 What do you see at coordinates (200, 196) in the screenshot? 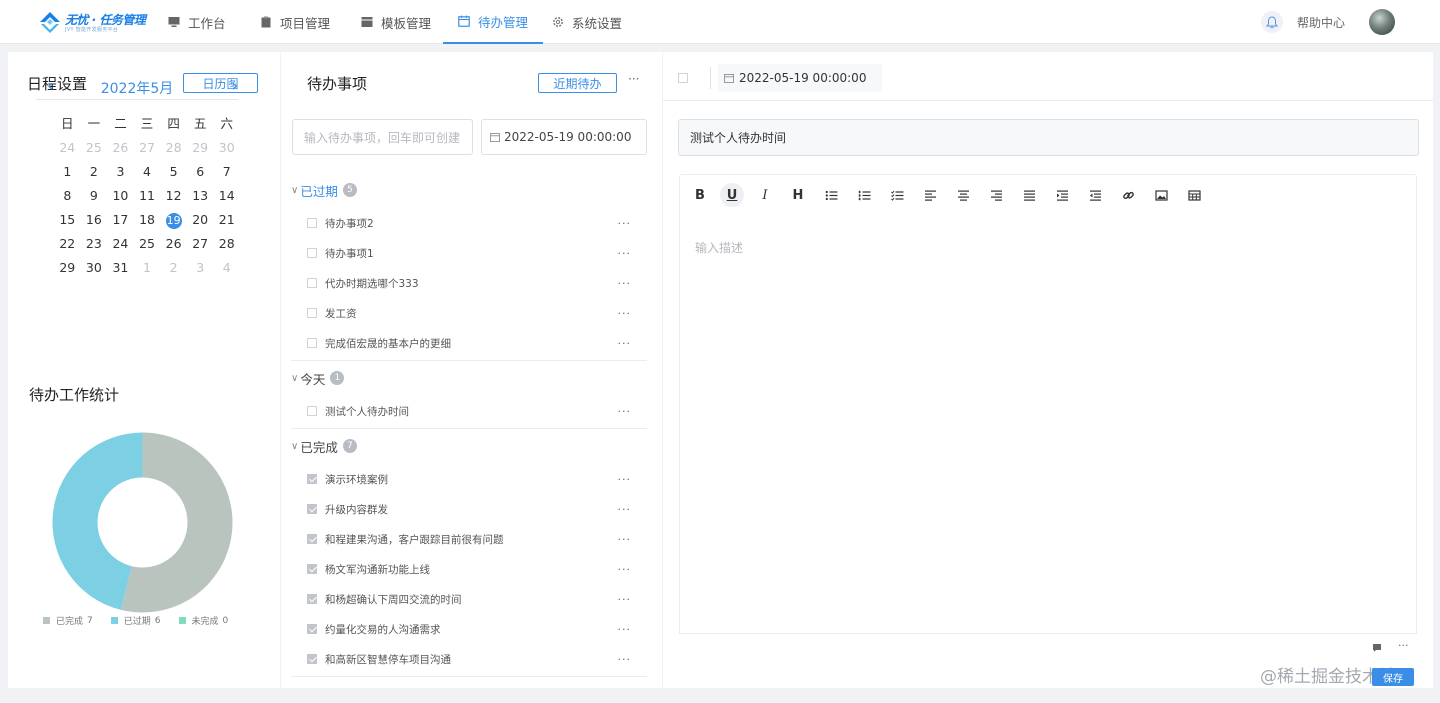
I see `calendar-day: 13` at bounding box center [200, 196].